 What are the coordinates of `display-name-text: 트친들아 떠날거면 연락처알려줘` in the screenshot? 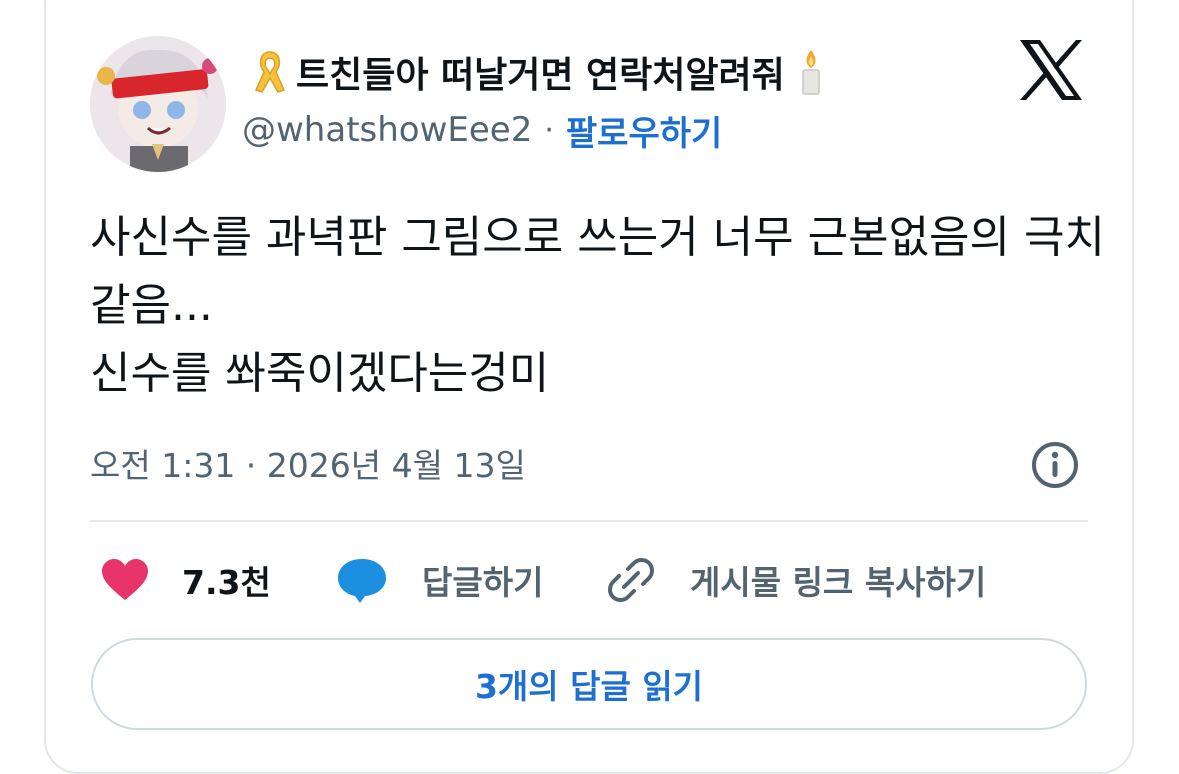 It's located at (540, 75).